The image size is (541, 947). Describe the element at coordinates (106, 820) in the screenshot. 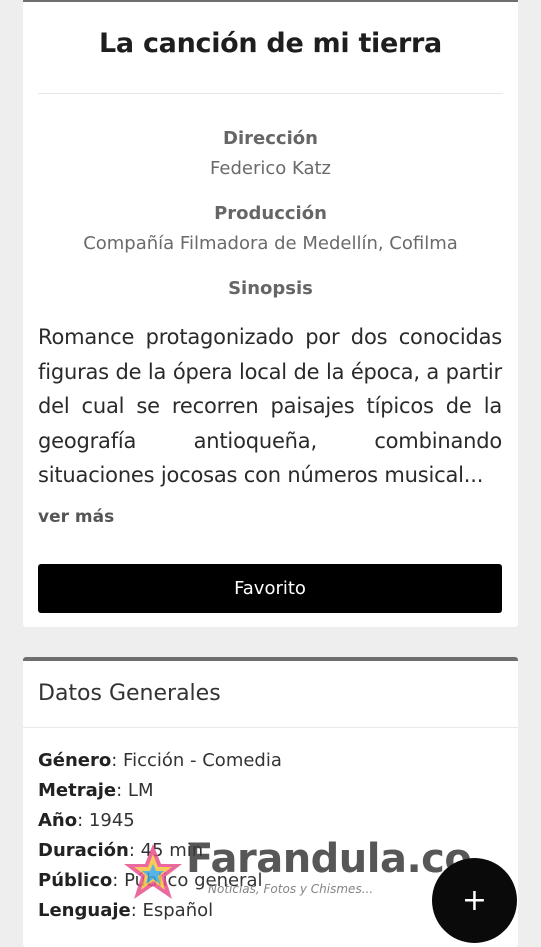

I see `field-value: : 1945` at that location.